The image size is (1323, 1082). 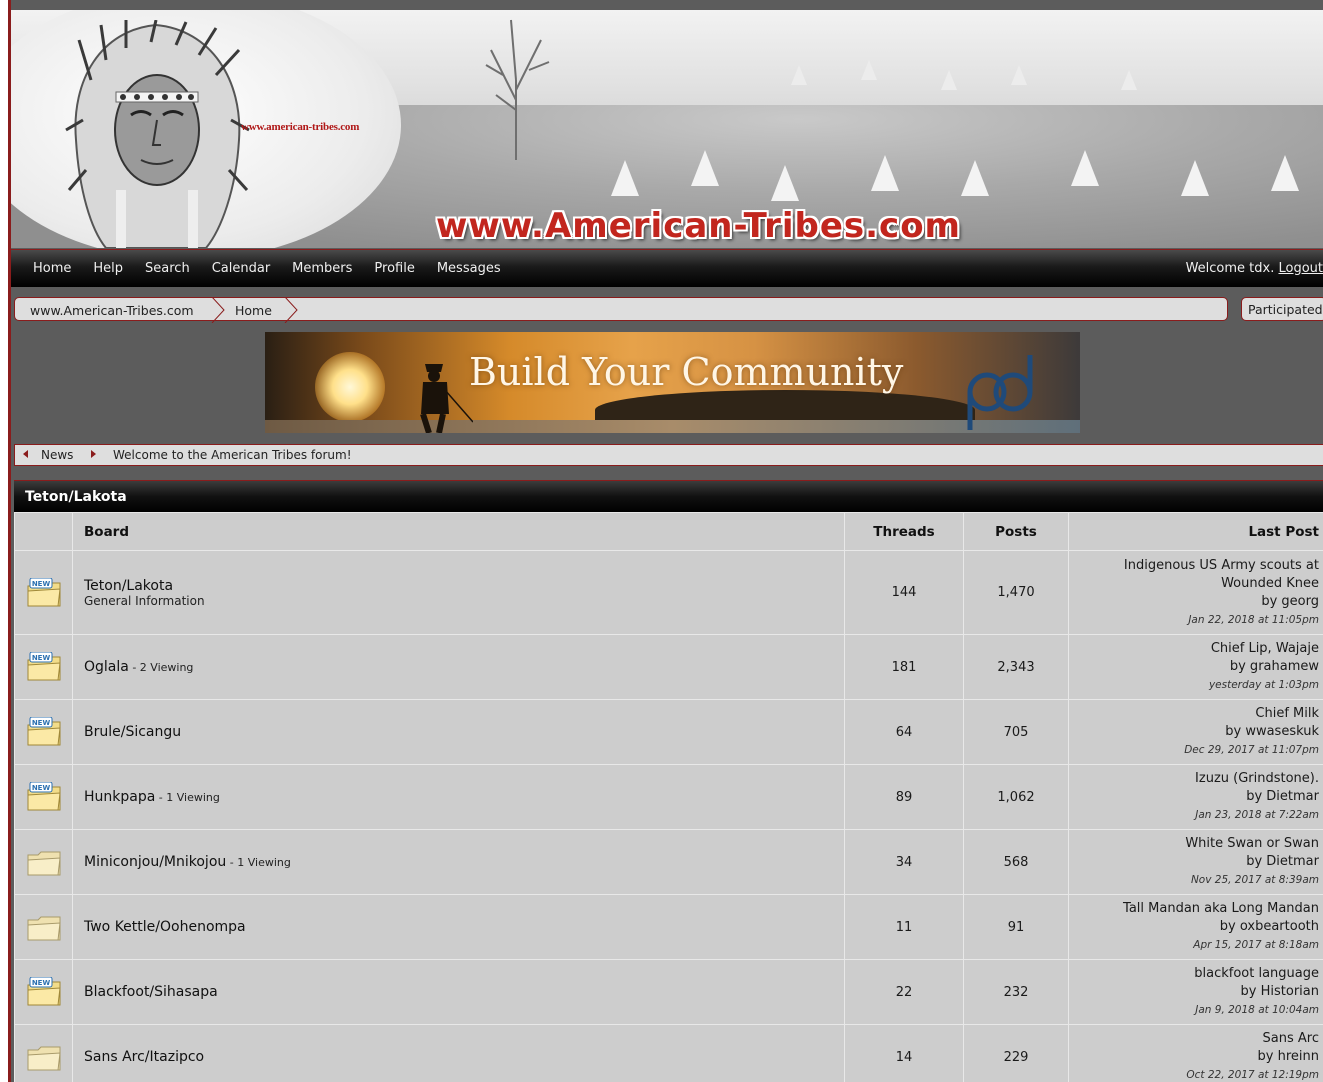 What do you see at coordinates (904, 992) in the screenshot?
I see `threads-count: 22` at bounding box center [904, 992].